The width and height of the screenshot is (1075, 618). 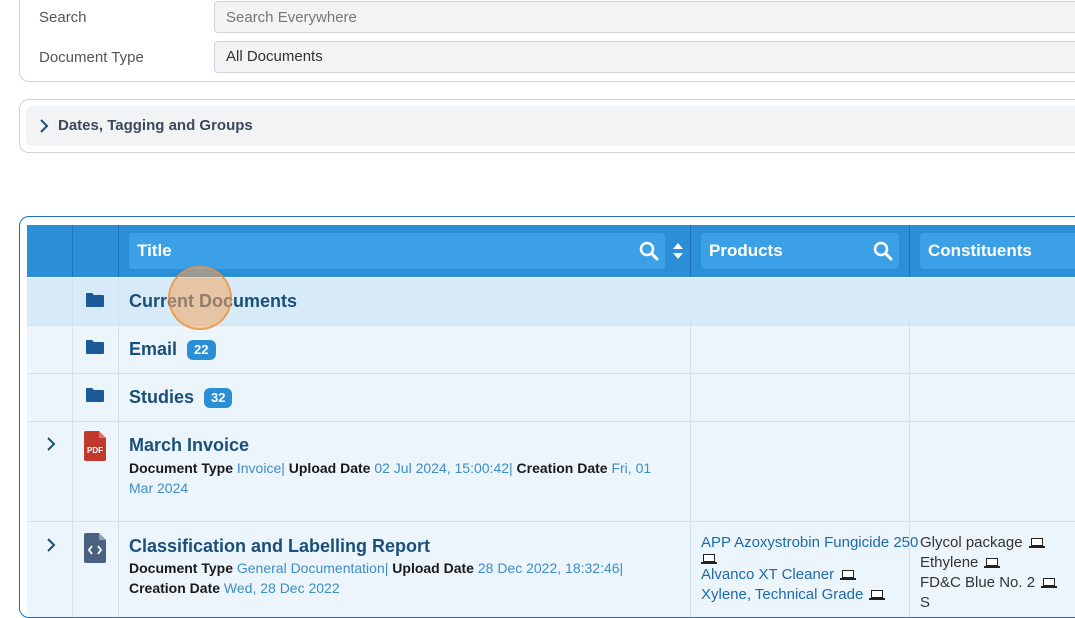 I want to click on search-input, so click(x=644, y=17).